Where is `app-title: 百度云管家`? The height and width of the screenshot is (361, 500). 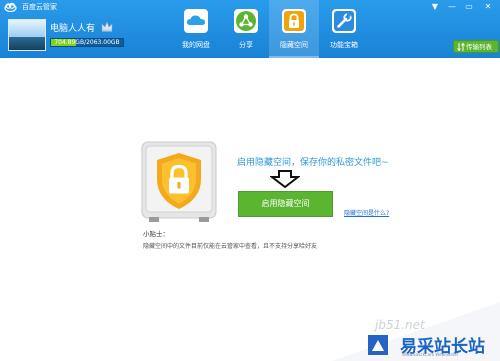
app-title: 百度云管家 is located at coordinates (39, 7).